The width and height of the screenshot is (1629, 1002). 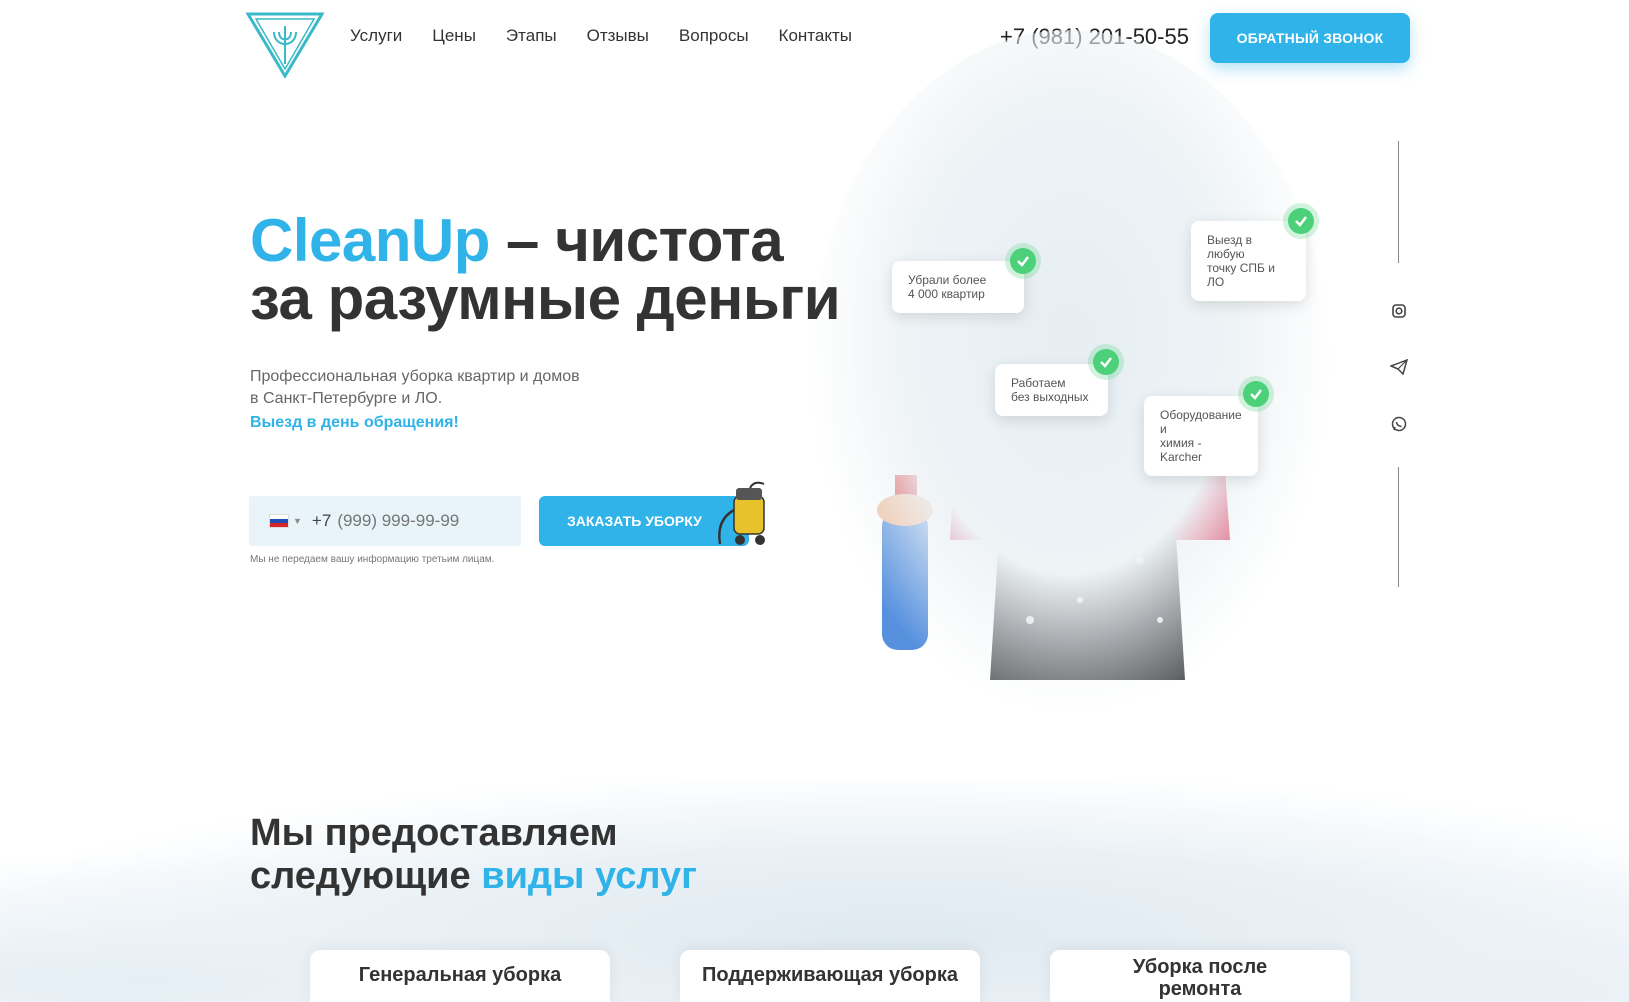 I want to click on badge-line: Убрали более, so click(x=947, y=280).